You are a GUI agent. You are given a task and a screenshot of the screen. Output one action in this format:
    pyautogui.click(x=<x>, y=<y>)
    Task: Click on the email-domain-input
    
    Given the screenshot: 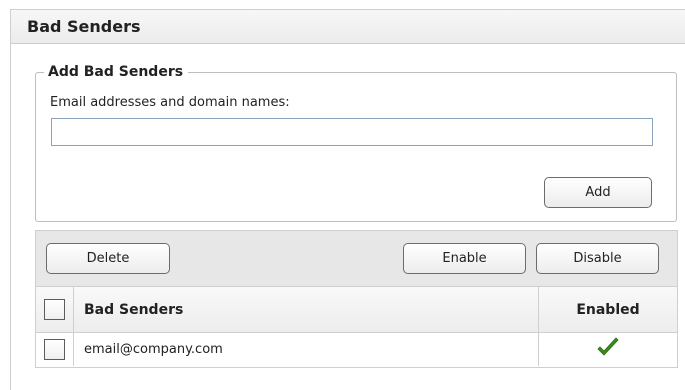 What is the action you would take?
    pyautogui.click(x=352, y=132)
    